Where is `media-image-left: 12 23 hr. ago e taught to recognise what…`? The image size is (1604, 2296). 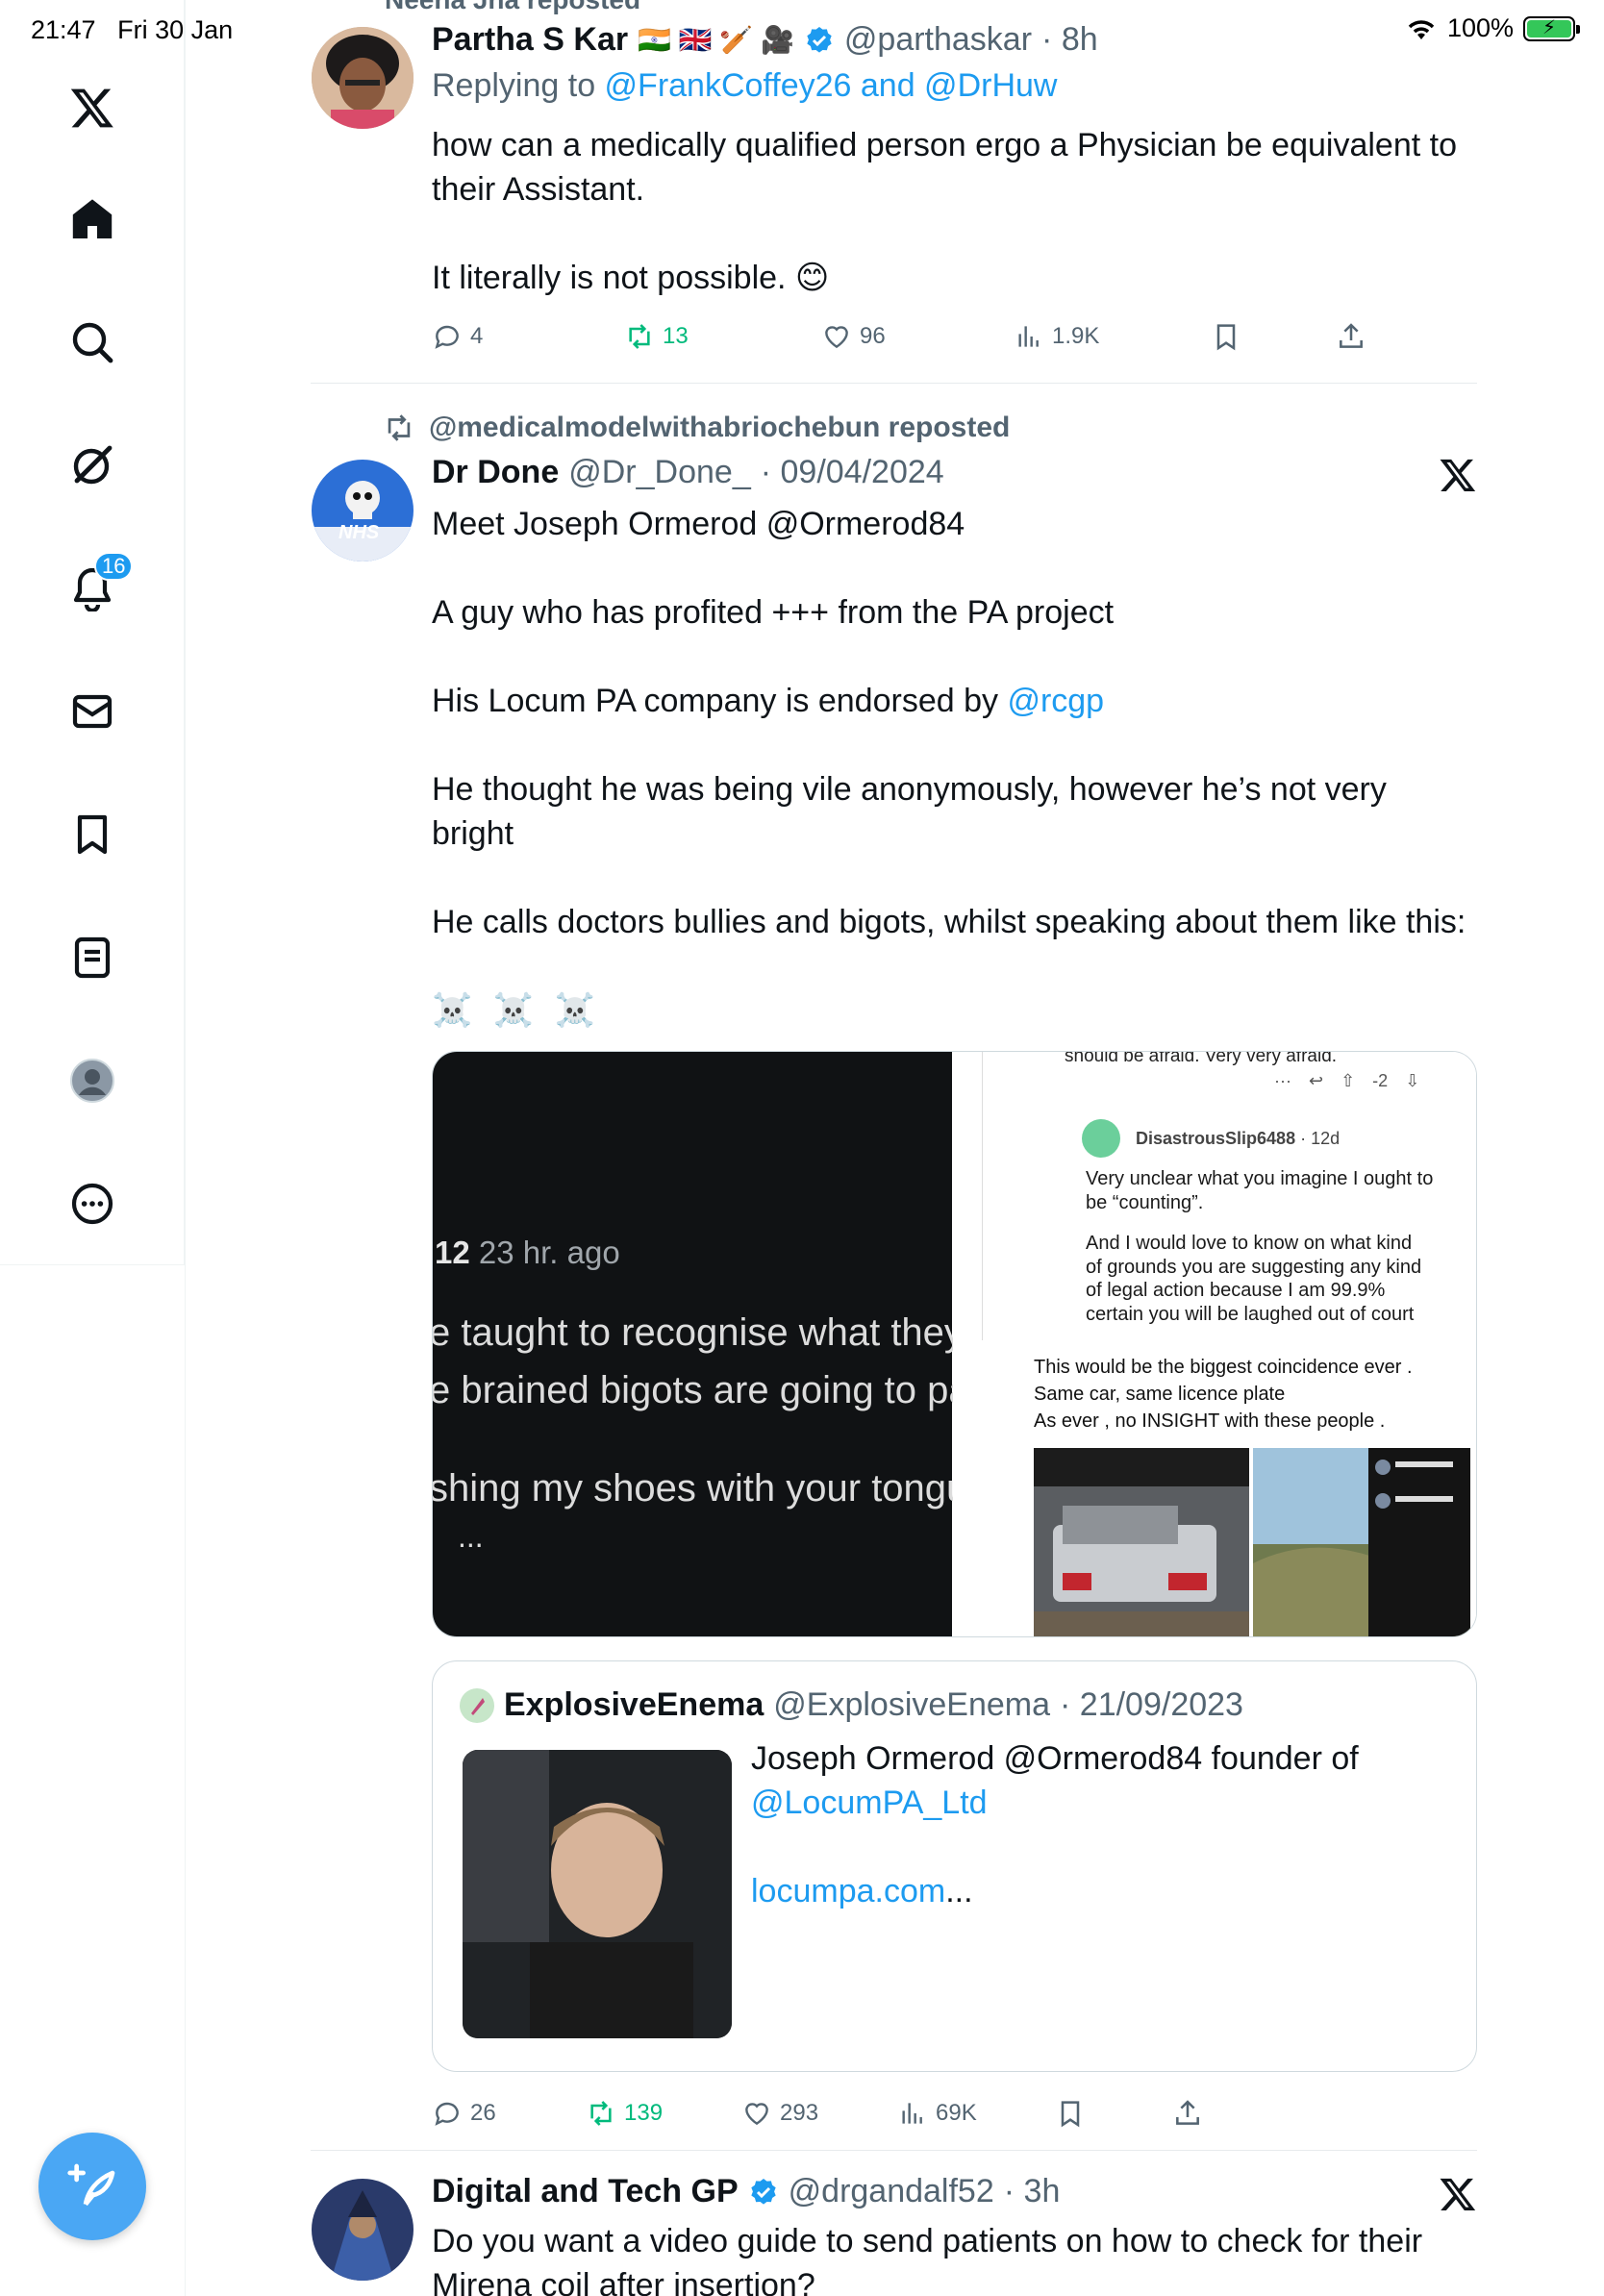 media-image-left: 12 23 hr. ago e taught to recognise what… is located at coordinates (701, 1344).